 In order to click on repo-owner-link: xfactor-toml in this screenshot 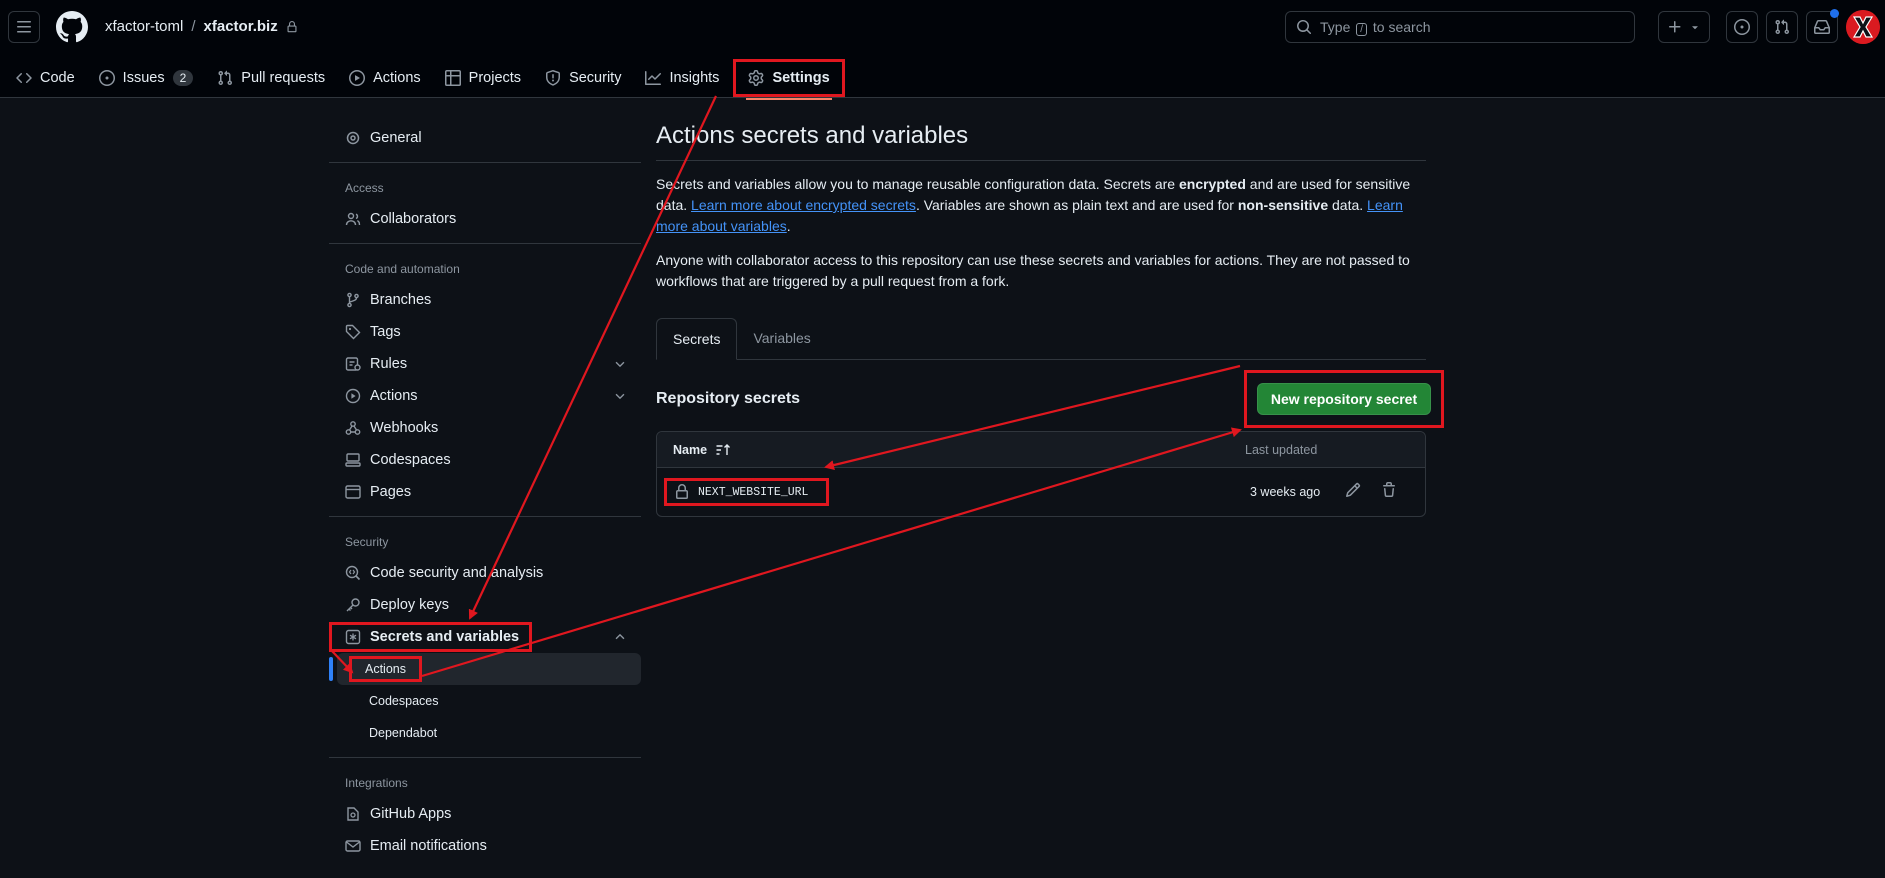, I will do `click(144, 26)`.